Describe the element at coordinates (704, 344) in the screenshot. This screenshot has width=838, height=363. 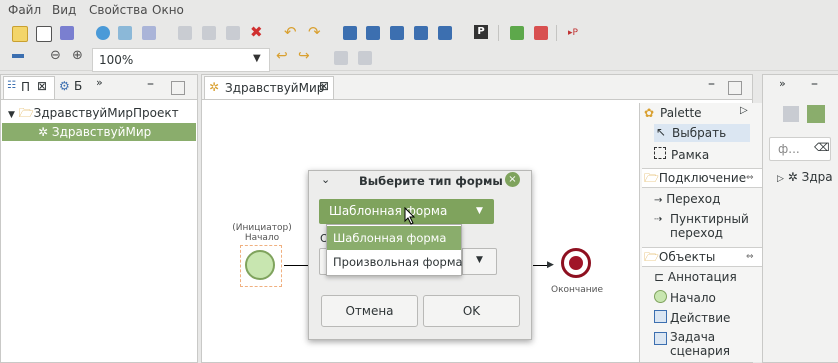
I see `palette-item-script-task: Задача сценария` at that location.